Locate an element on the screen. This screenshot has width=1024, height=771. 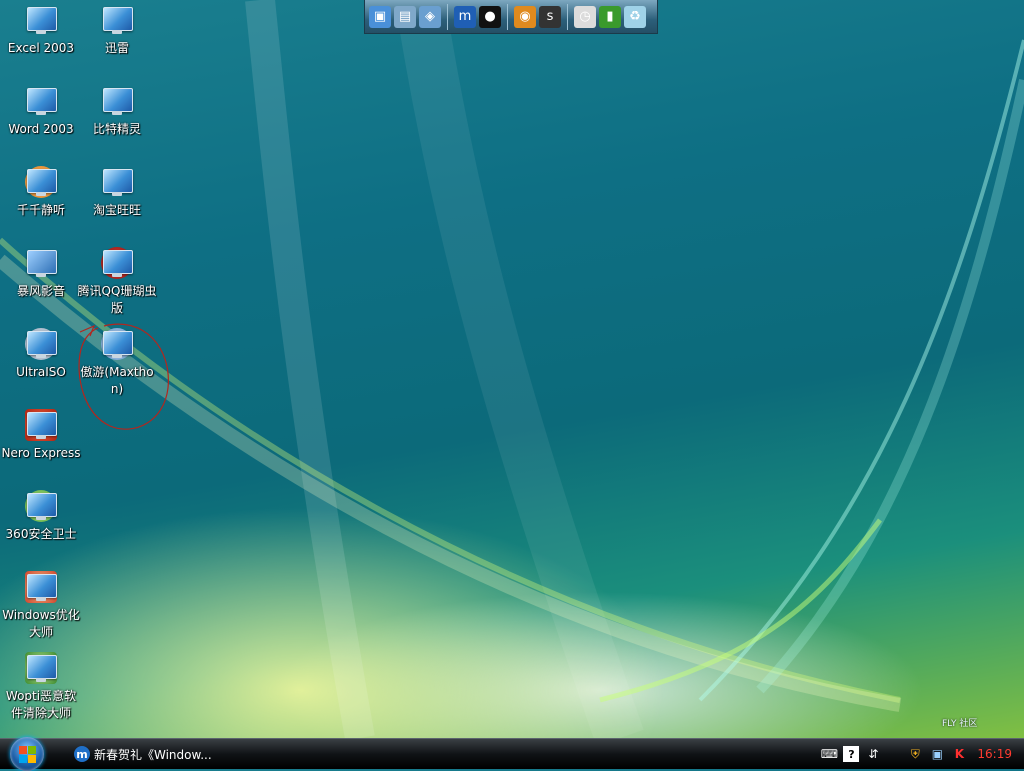
ultraiso-icon is located at coordinates (41, 344).